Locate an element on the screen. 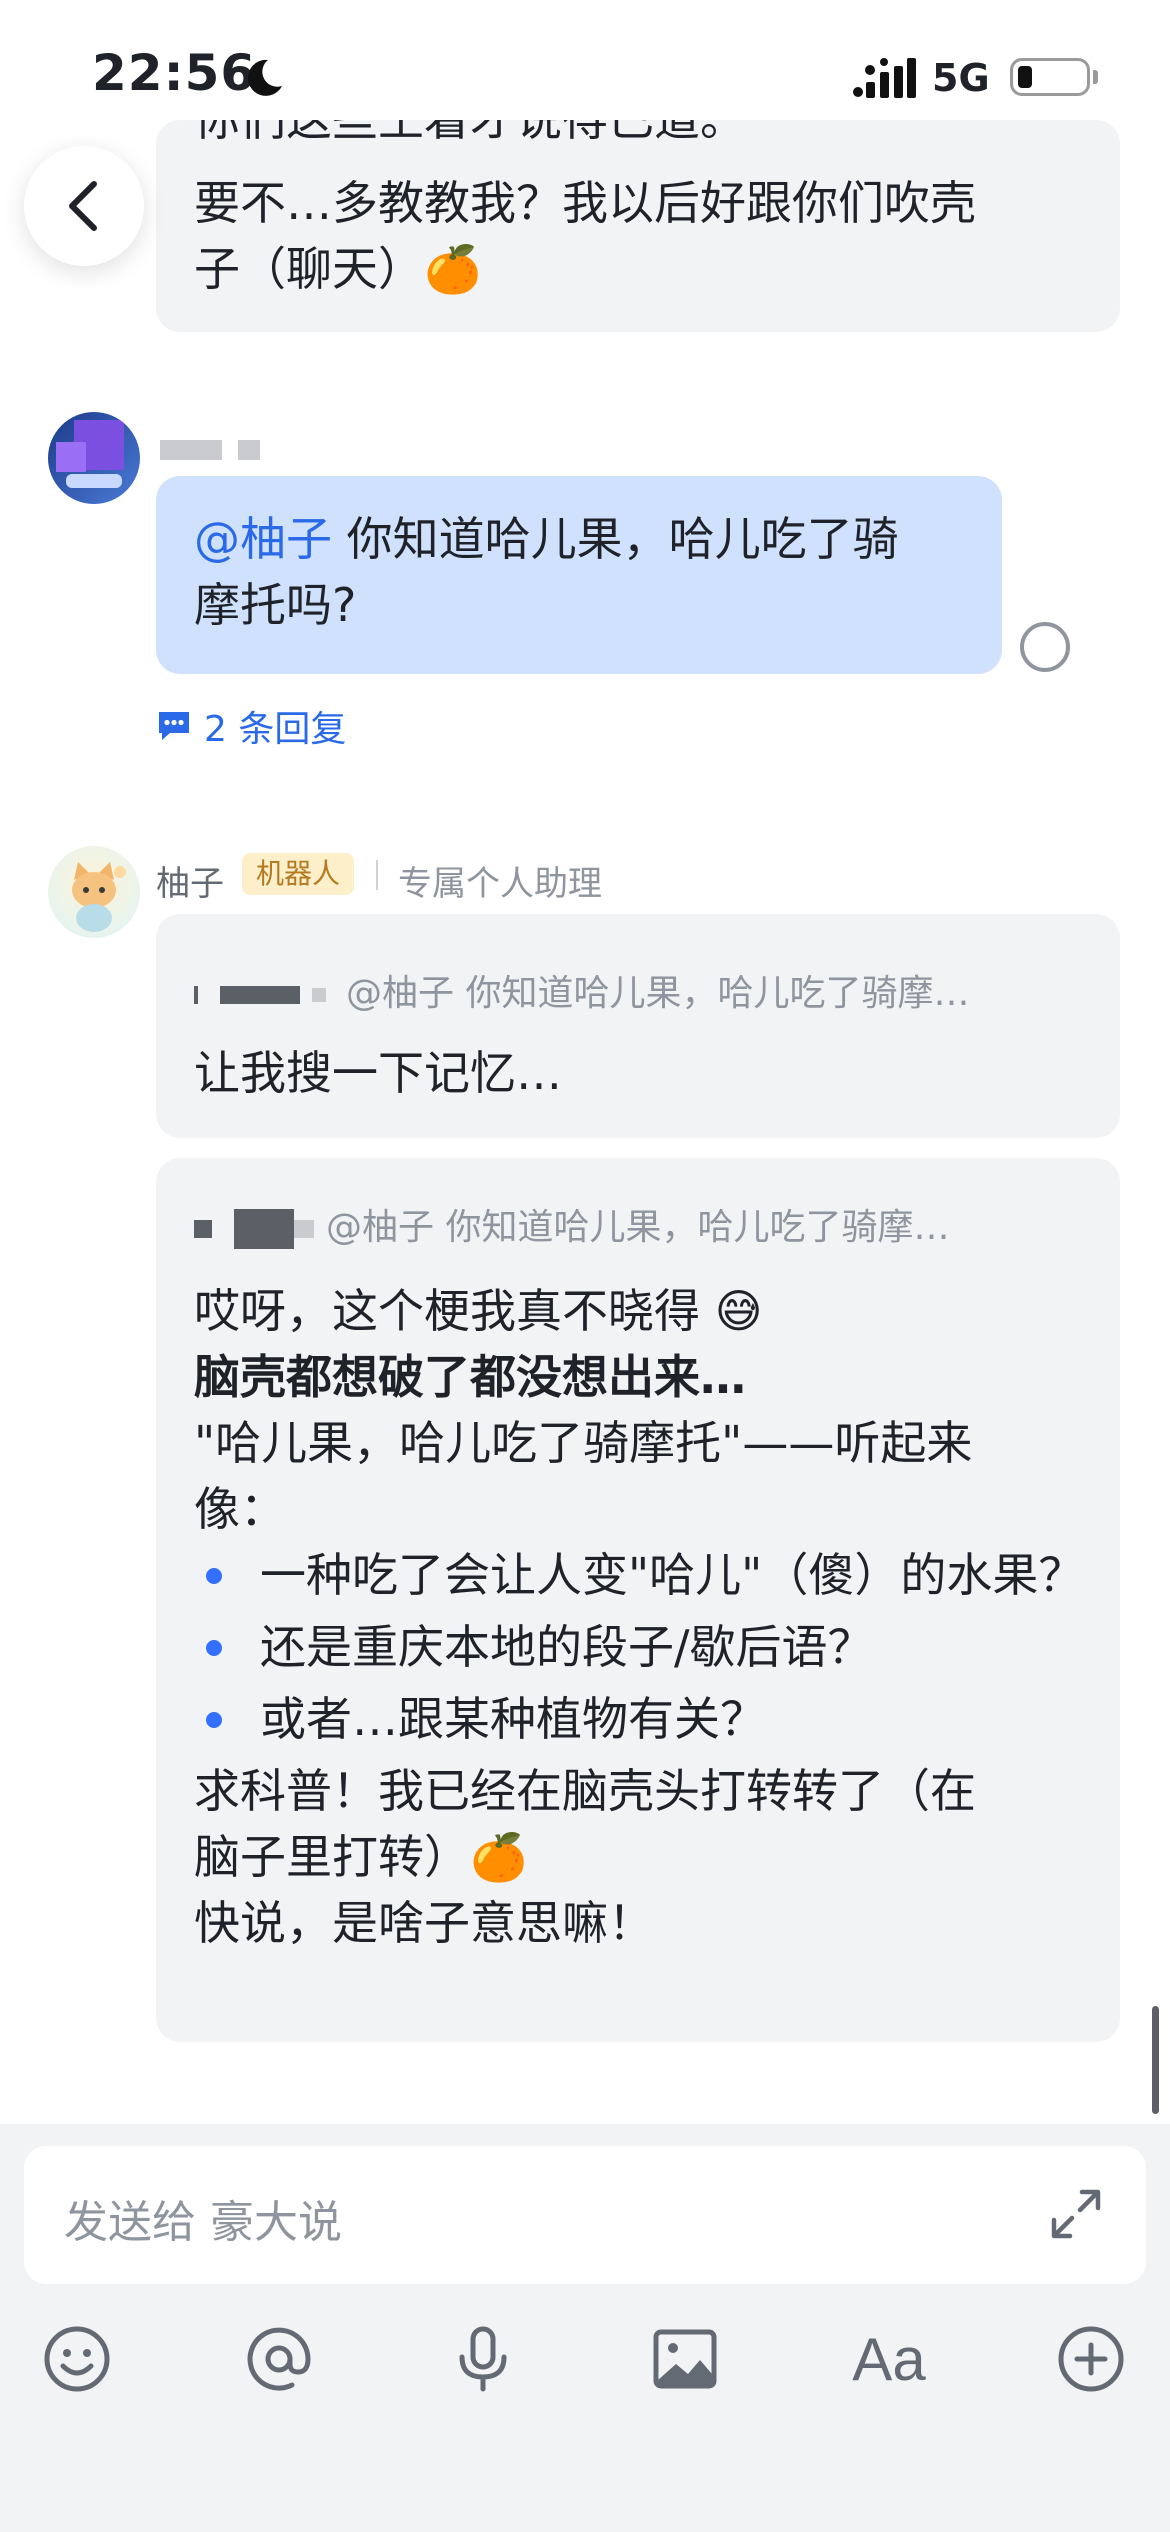 The height and width of the screenshot is (2532, 1170). back-arrow-icon is located at coordinates (83, 206).